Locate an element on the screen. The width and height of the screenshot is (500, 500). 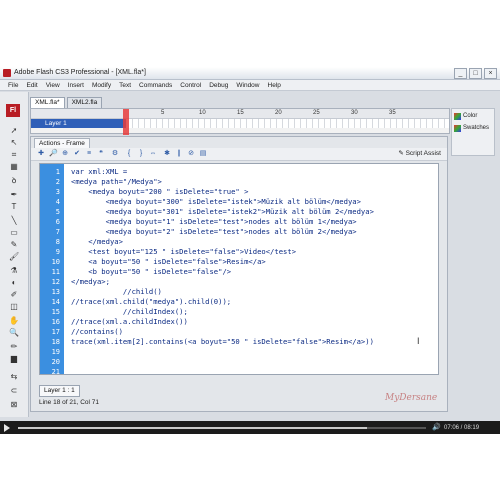
swatches-panel-button: Swatches is located at coordinates (471, 128).